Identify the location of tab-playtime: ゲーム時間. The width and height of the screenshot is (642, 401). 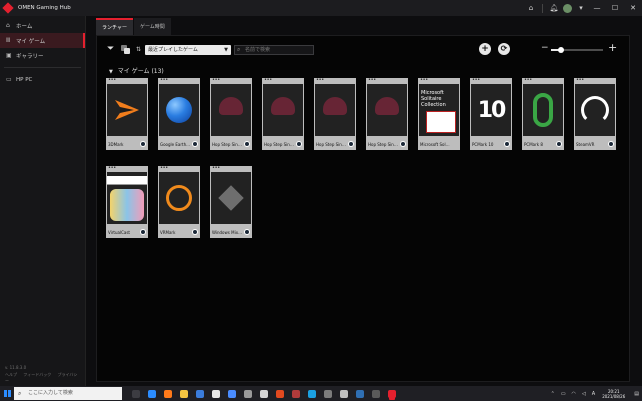
(152, 26).